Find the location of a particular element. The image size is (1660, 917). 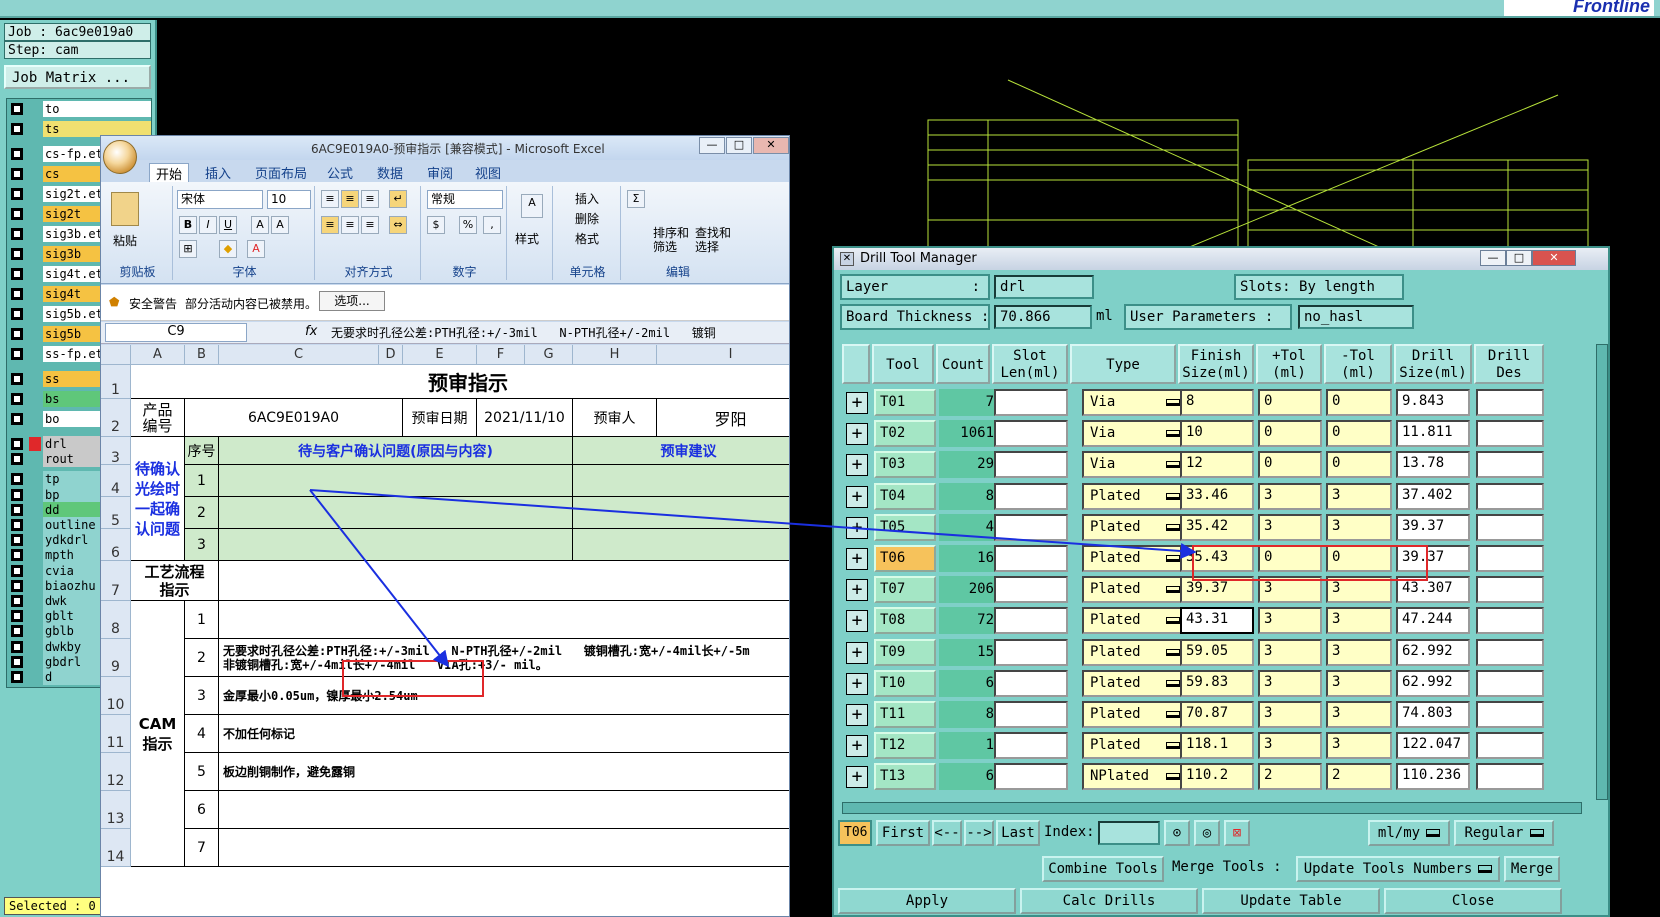

drill-size-input: 9.843 is located at coordinates (1433, 402).